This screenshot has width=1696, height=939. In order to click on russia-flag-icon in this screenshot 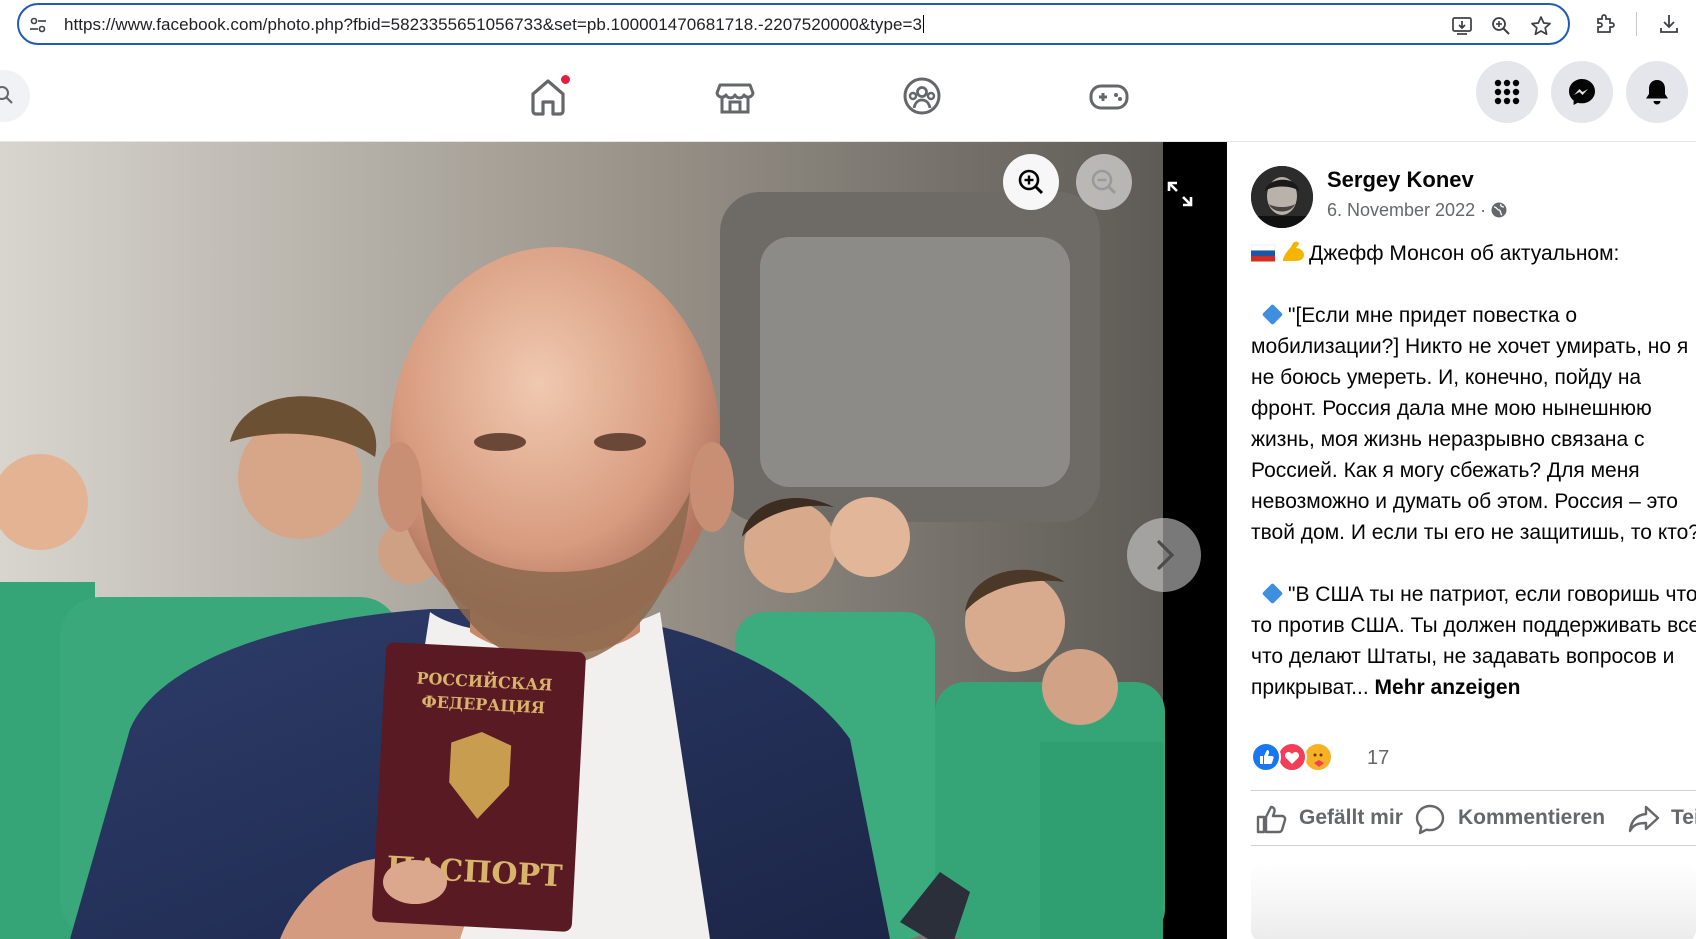, I will do `click(1263, 253)`.